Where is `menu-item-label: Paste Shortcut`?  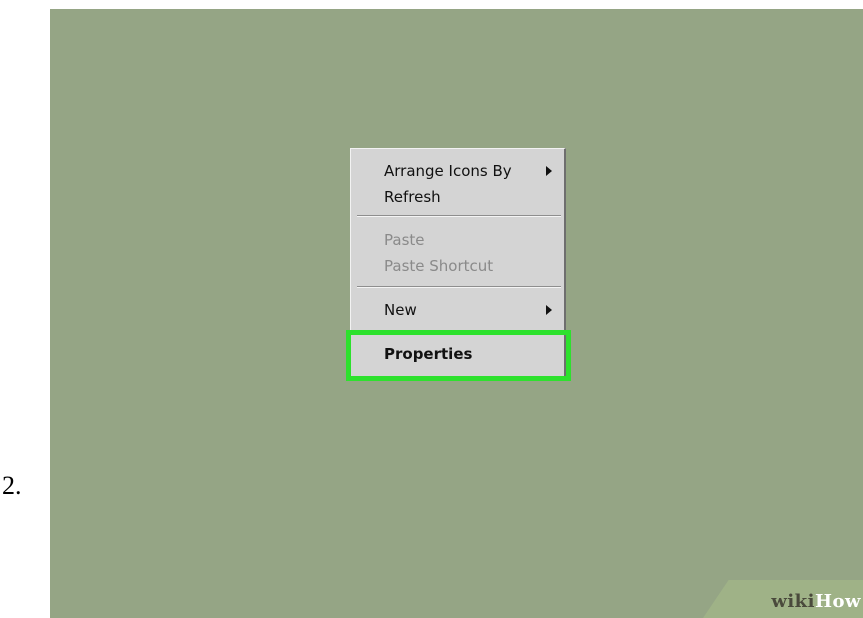
menu-item-label: Paste Shortcut is located at coordinates (439, 266).